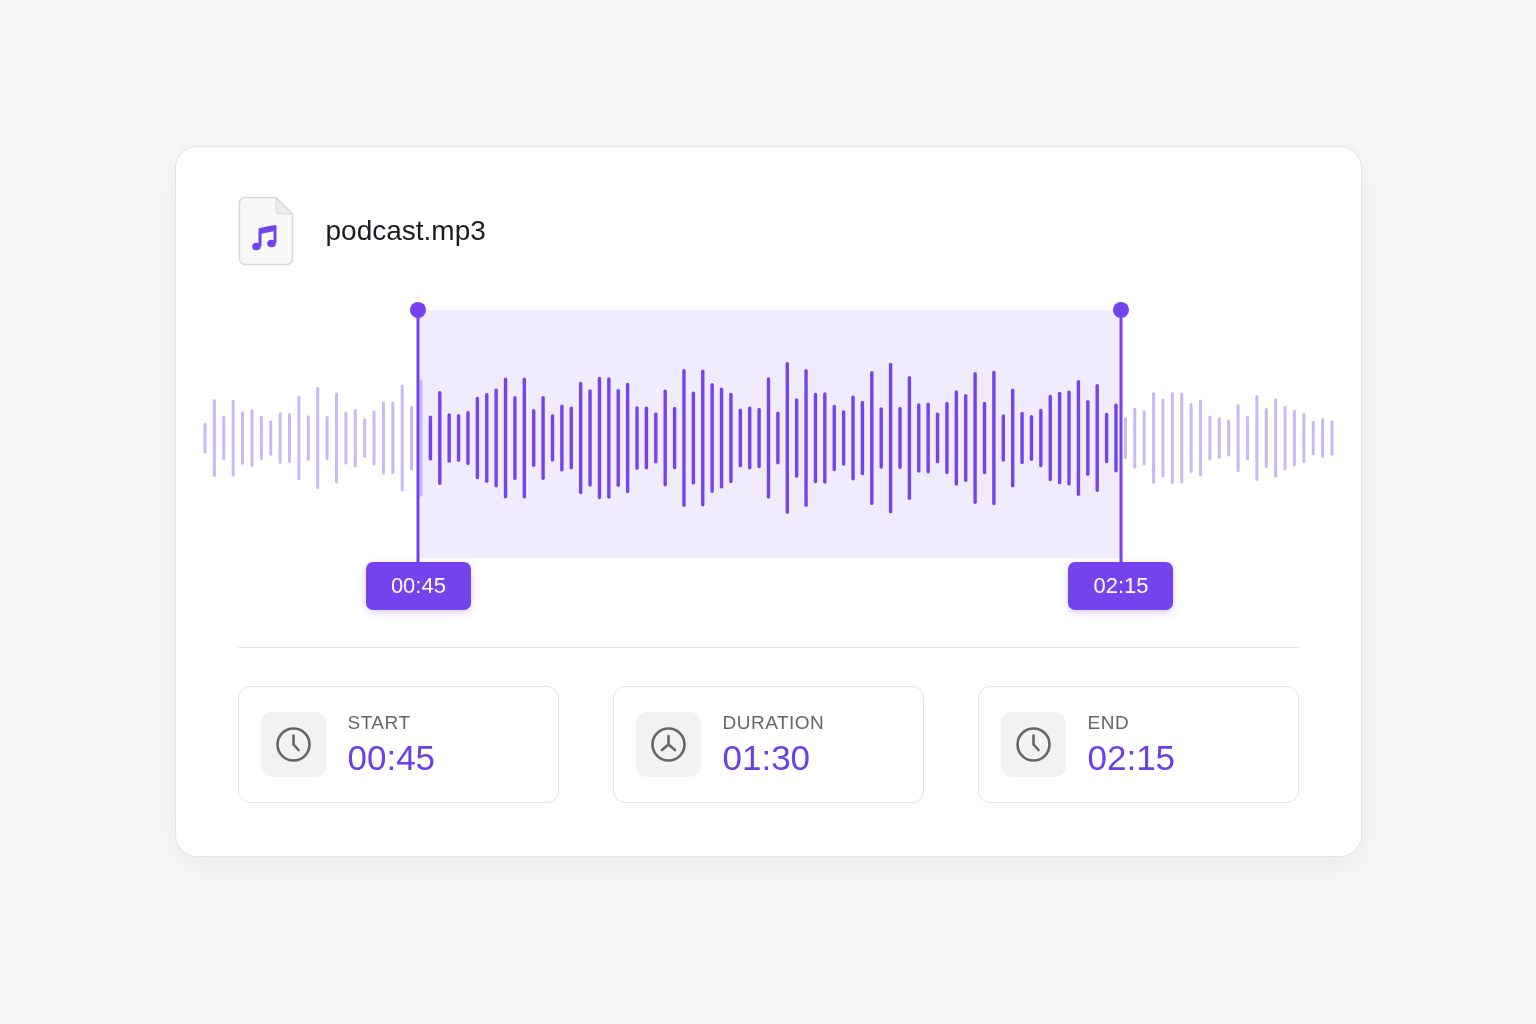 The image size is (1536, 1024). Describe the element at coordinates (1109, 722) in the screenshot. I see `stat-label: END` at that location.